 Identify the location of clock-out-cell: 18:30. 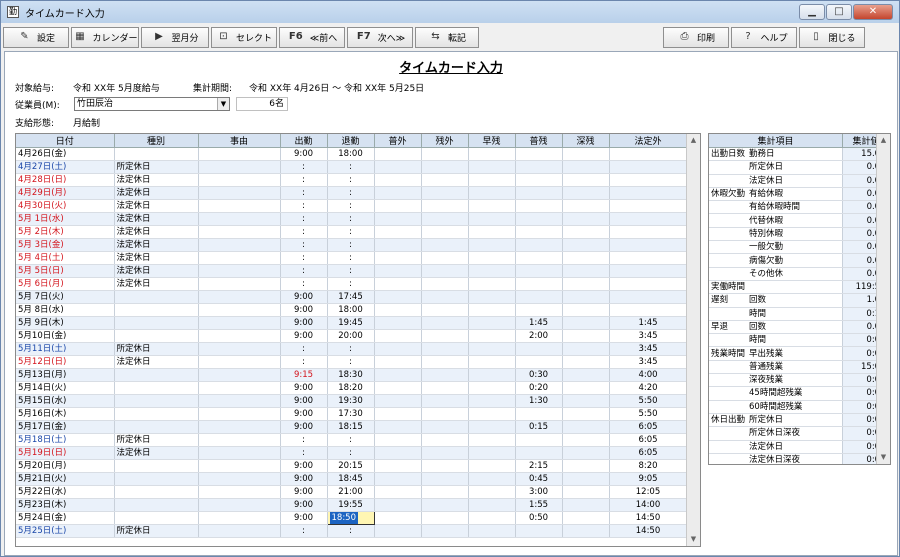
(351, 375).